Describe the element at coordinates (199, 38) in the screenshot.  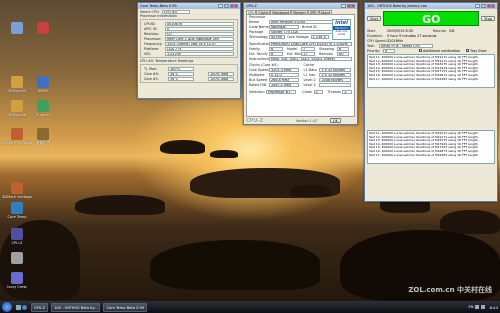
I see `info-value: Intel Core 2 Duo (Wolfdale 2M)` at that location.